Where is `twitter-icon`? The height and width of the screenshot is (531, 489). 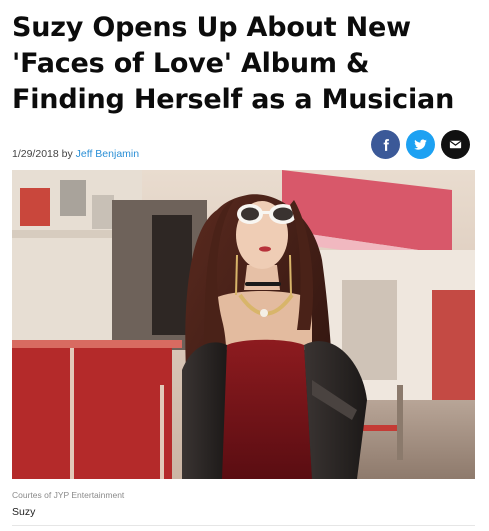 twitter-icon is located at coordinates (420, 144).